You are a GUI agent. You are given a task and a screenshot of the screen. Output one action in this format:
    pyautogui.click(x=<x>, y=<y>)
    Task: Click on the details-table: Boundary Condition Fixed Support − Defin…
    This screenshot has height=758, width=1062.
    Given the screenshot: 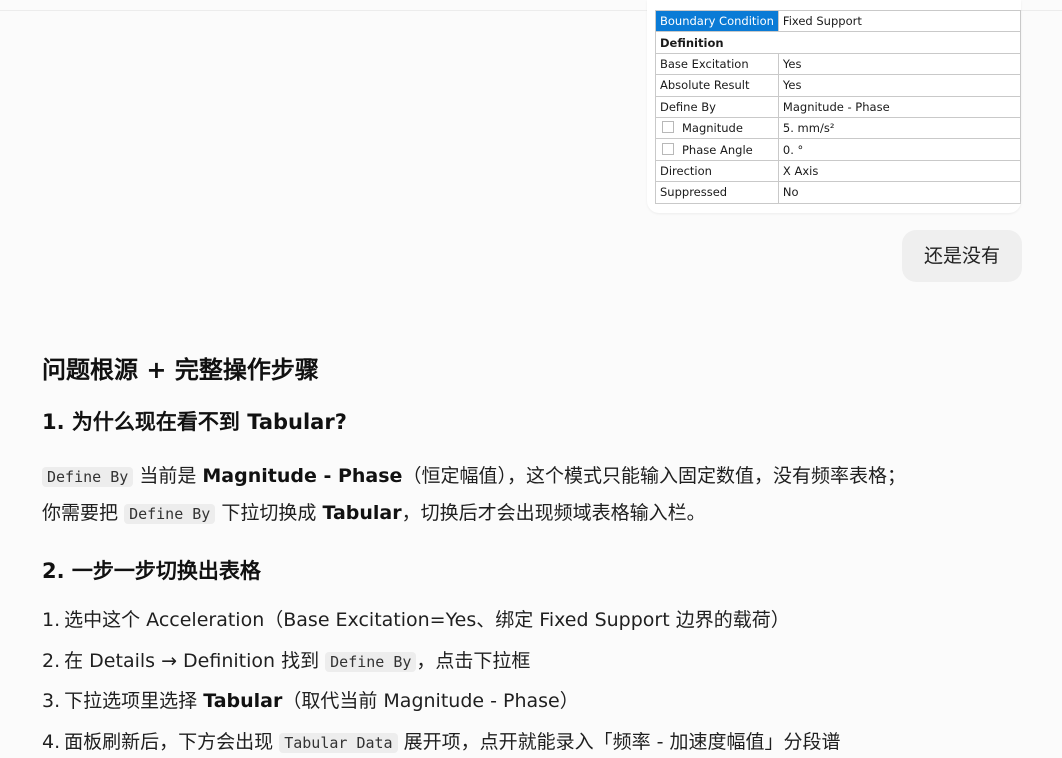 What is the action you would take?
    pyautogui.click(x=838, y=106)
    